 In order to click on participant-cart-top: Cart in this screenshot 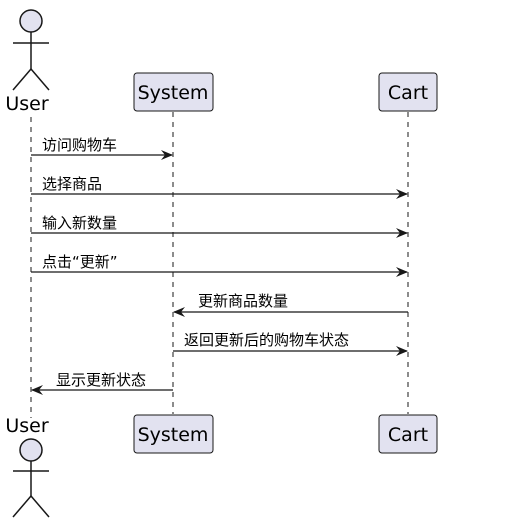, I will do `click(408, 92)`.